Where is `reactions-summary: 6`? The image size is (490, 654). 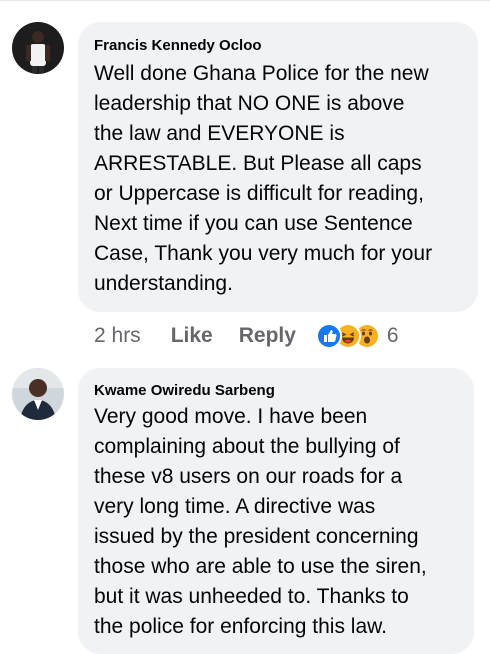
reactions-summary: 6 is located at coordinates (357, 336).